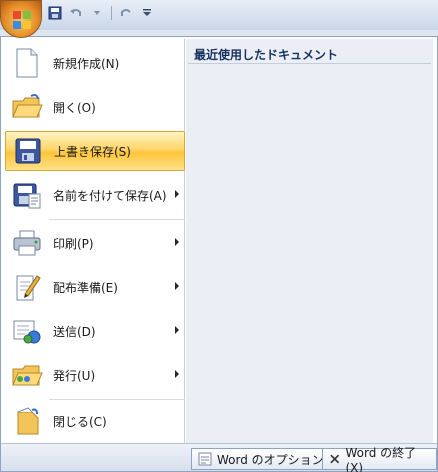 This screenshot has height=472, width=438. I want to click on menu-item-label: 閉じる(C), so click(80, 421).